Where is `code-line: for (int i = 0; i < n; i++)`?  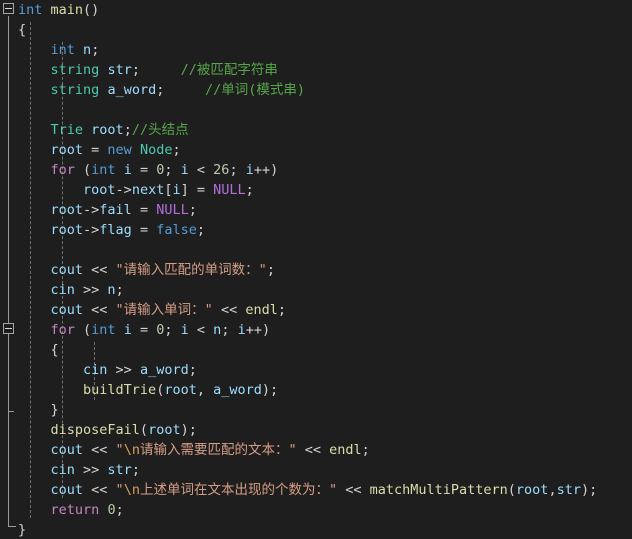
code-line: for (int i = 0; i < n; i++) is located at coordinates (325, 330).